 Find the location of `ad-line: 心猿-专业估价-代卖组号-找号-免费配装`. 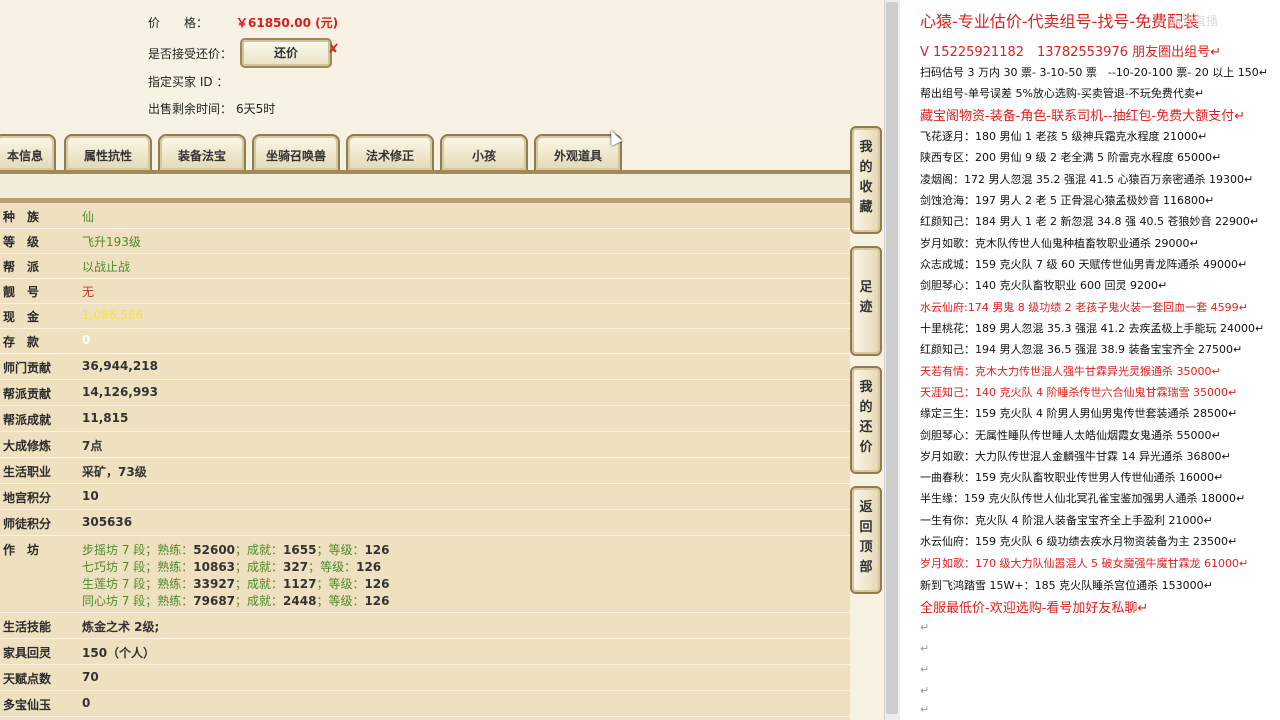

ad-line: 心猿-专业估价-代卖组号-找号-免费配装 is located at coordinates (1060, 21).